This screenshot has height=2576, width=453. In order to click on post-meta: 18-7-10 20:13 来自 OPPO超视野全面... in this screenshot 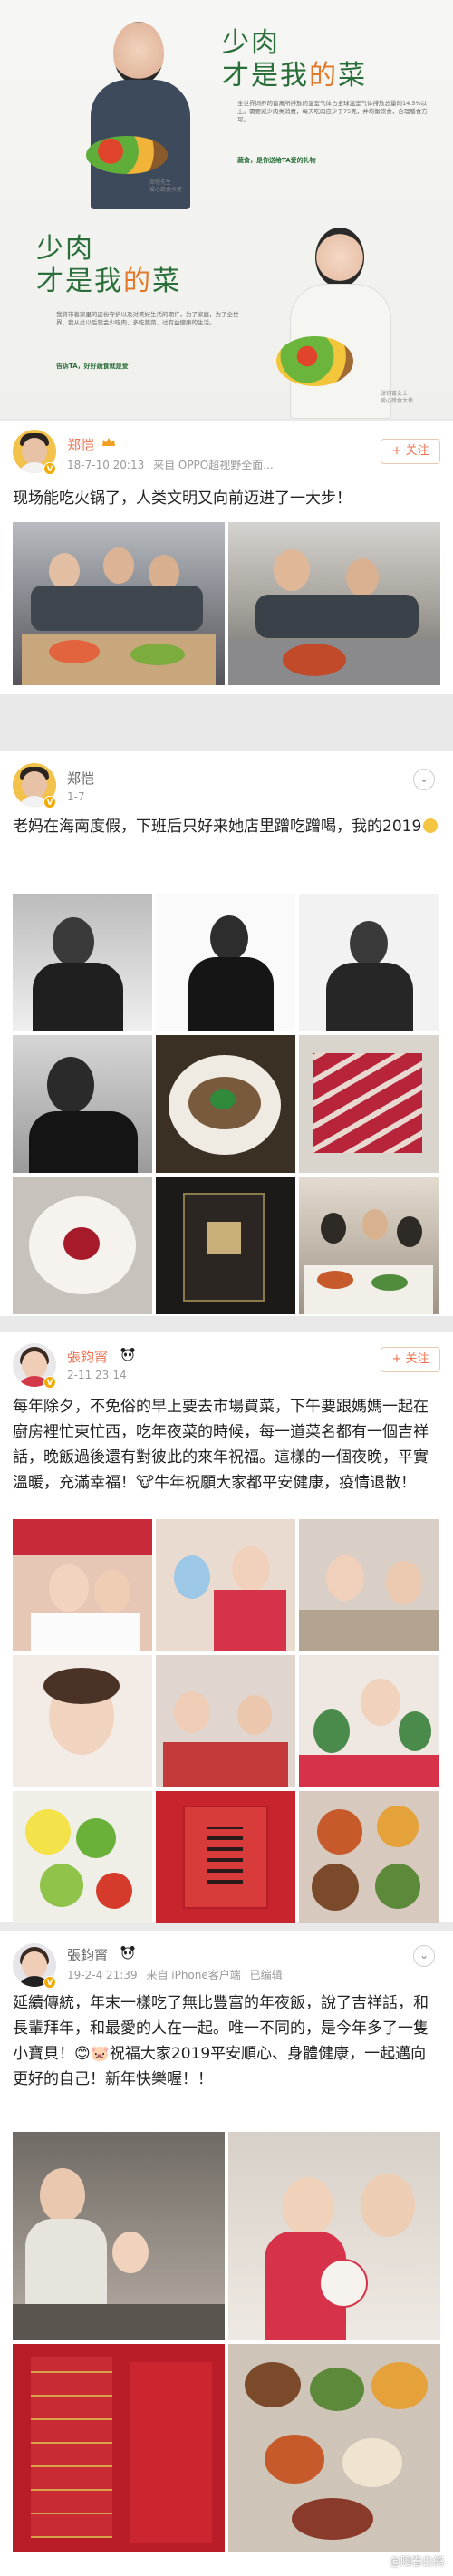, I will do `click(170, 464)`.